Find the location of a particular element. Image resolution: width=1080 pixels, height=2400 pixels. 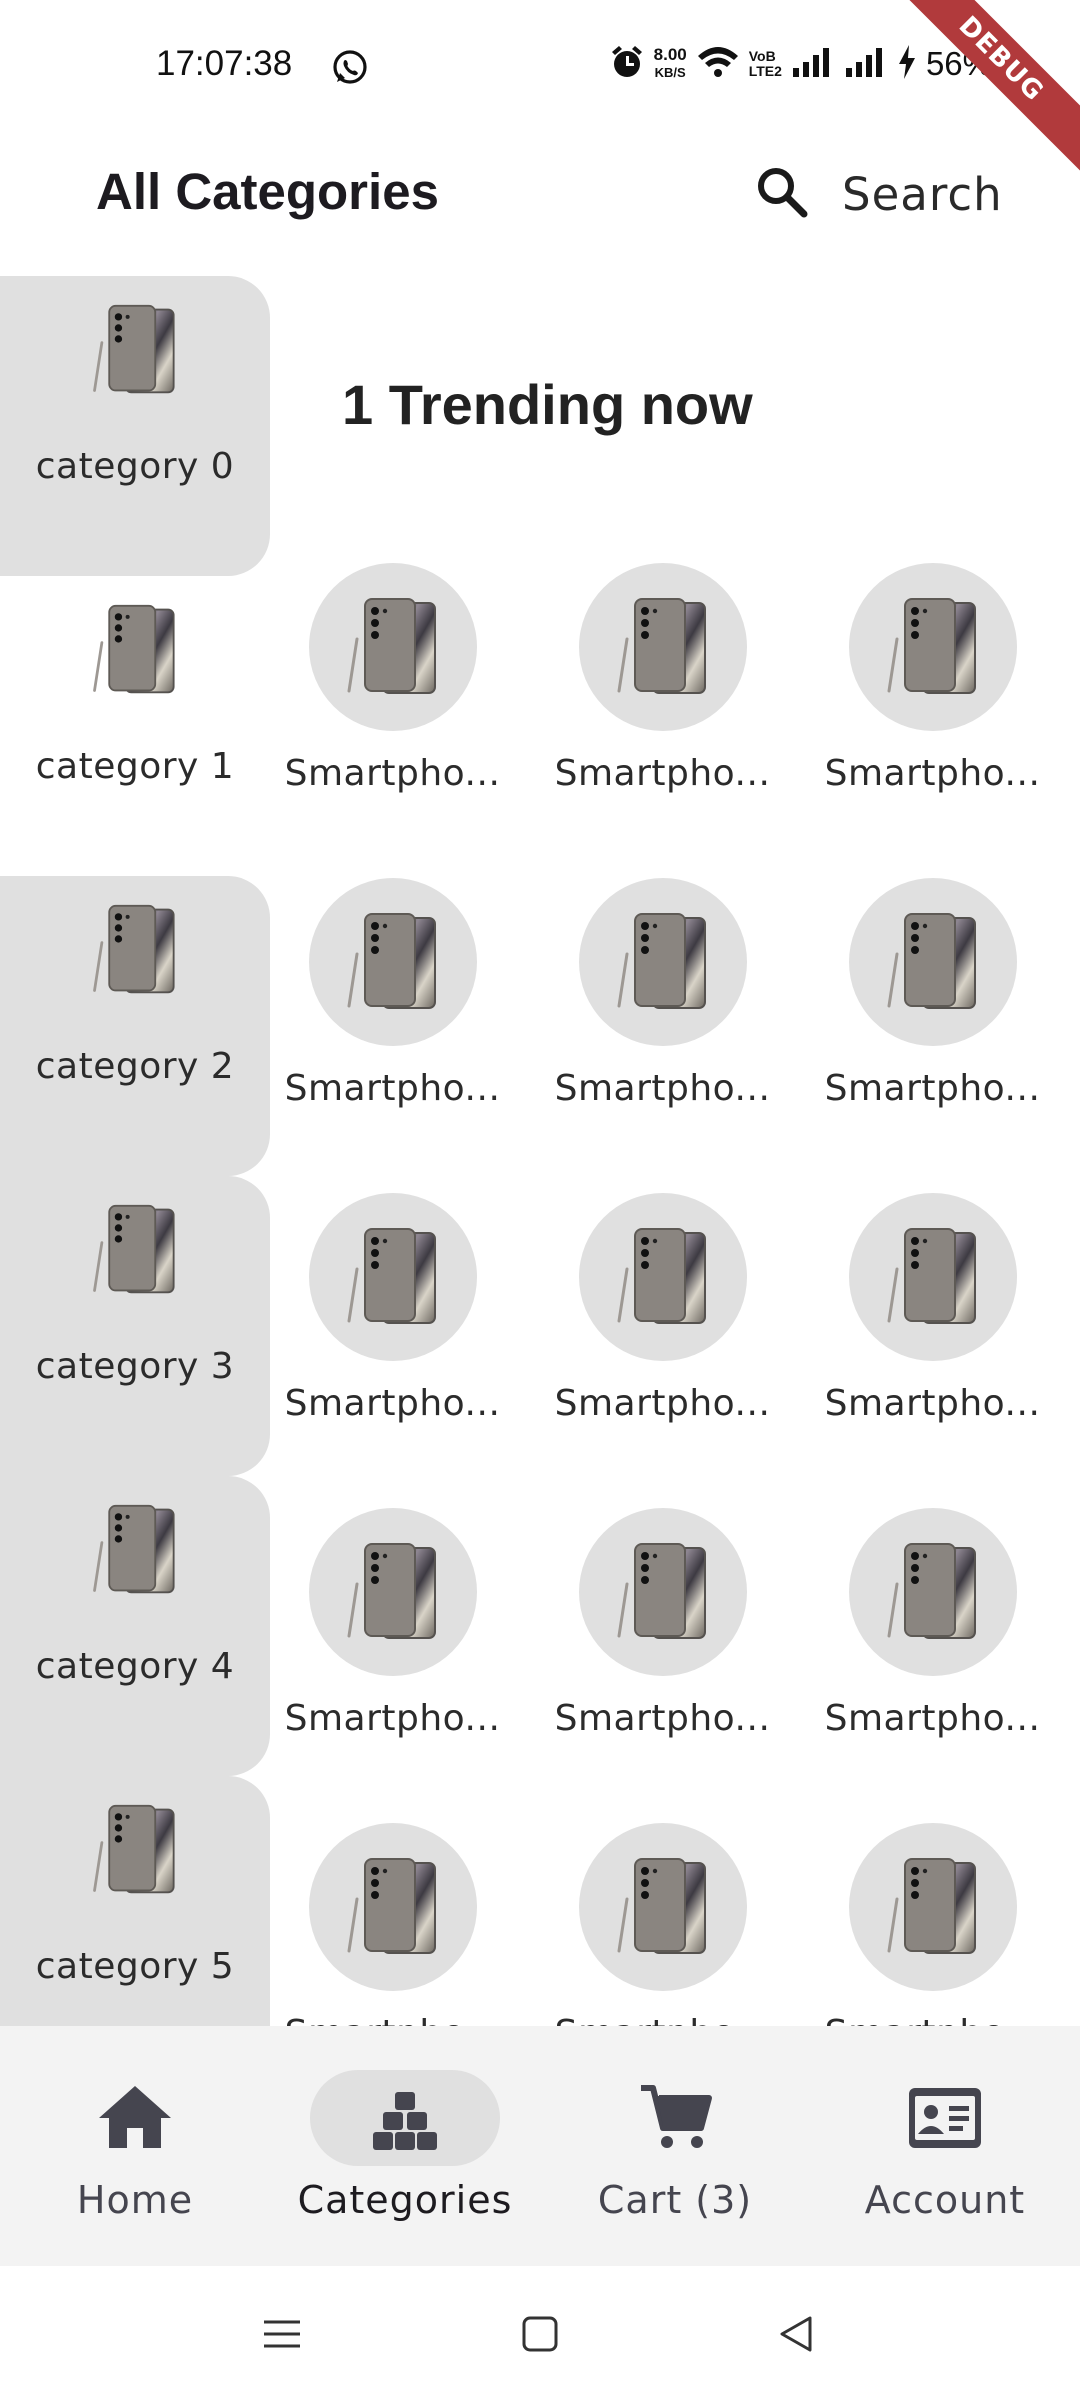

categories-icon is located at coordinates (405, 2121).